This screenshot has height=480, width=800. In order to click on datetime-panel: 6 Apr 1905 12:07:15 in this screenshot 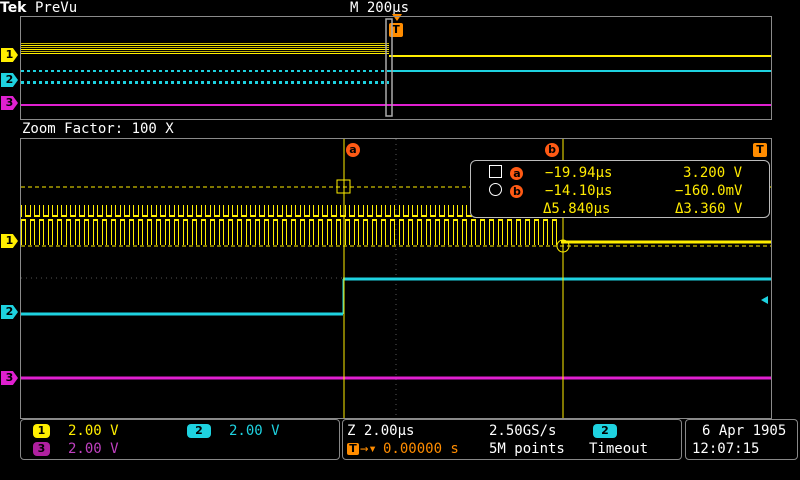, I will do `click(741, 439)`.